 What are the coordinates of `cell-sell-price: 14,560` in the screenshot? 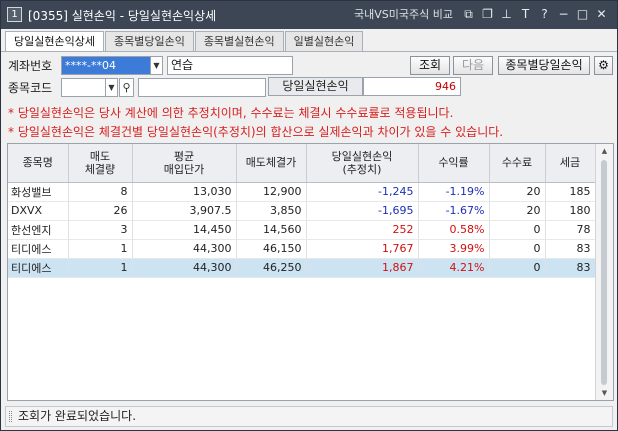 It's located at (271, 230).